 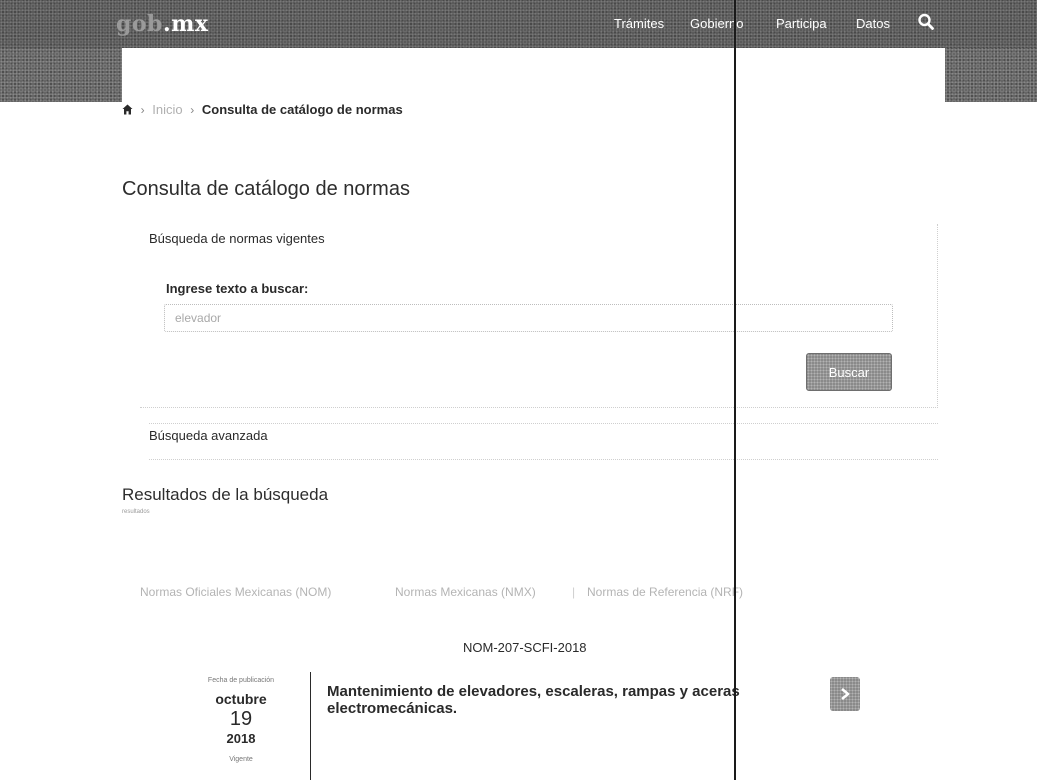 I want to click on scan-artifact-line, so click(x=735, y=390).